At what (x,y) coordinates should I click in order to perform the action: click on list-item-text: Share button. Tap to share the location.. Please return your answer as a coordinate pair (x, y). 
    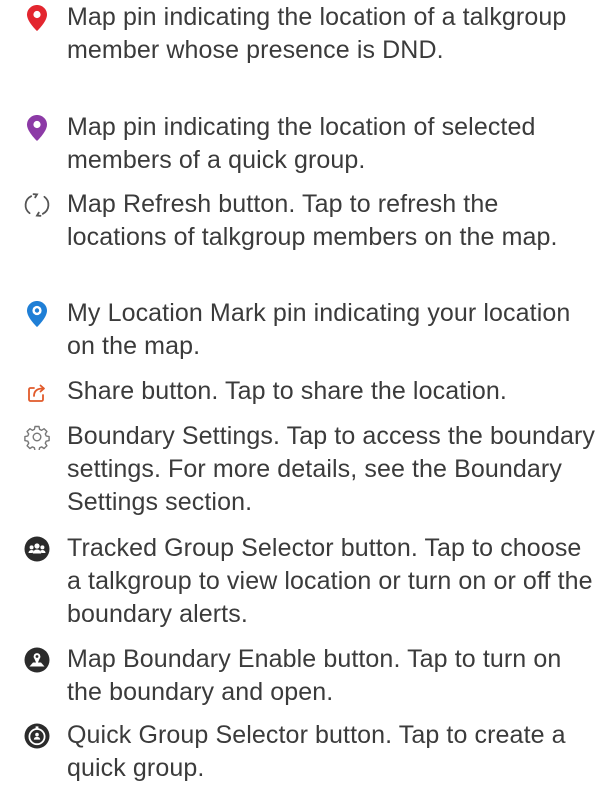
    Looking at the image, I should click on (287, 391).